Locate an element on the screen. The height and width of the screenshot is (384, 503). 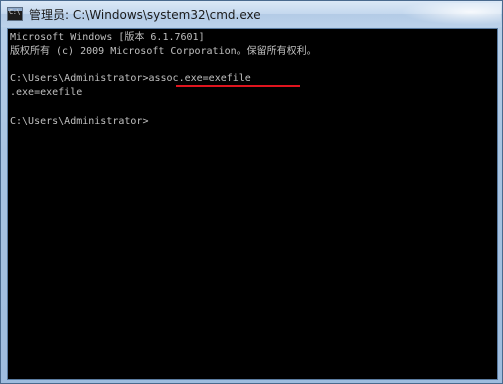
window-title: 管理员: C:\Windows\system32\cmd.exe is located at coordinates (145, 15).